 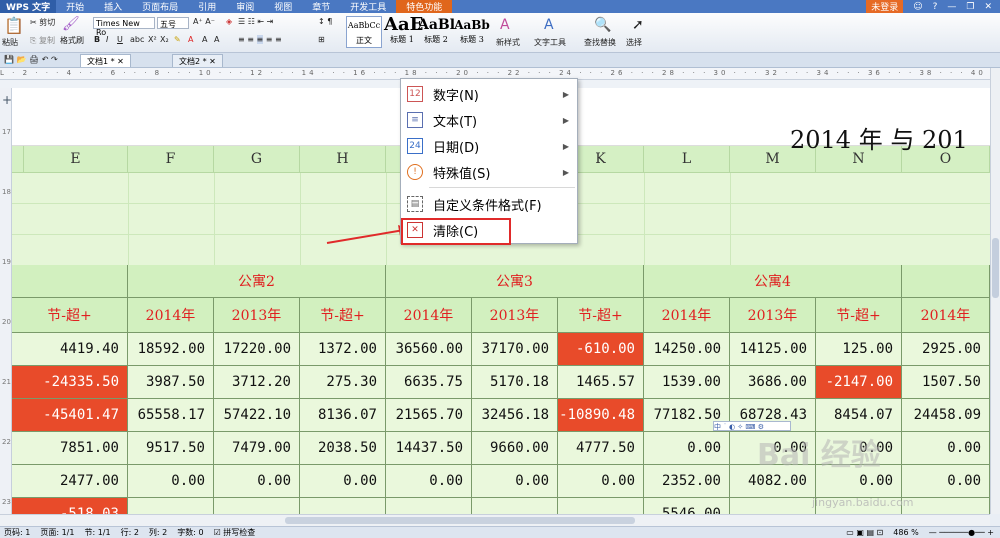 What do you see at coordinates (257, 448) in the screenshot?
I see `table-cell: 7479.00` at bounding box center [257, 448].